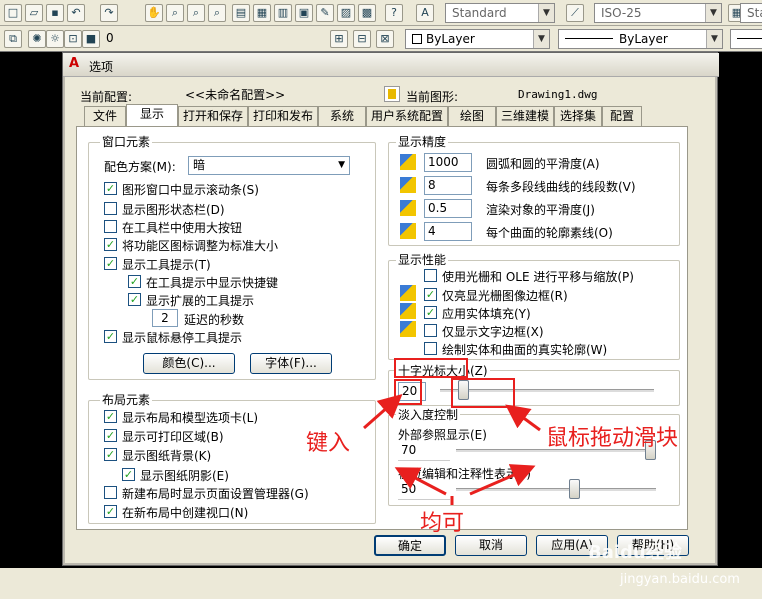 The width and height of the screenshot is (762, 599). What do you see at coordinates (493, 332) in the screenshot?
I see `performance-option-3-label: 仅显示文字边框(X)` at bounding box center [493, 332].